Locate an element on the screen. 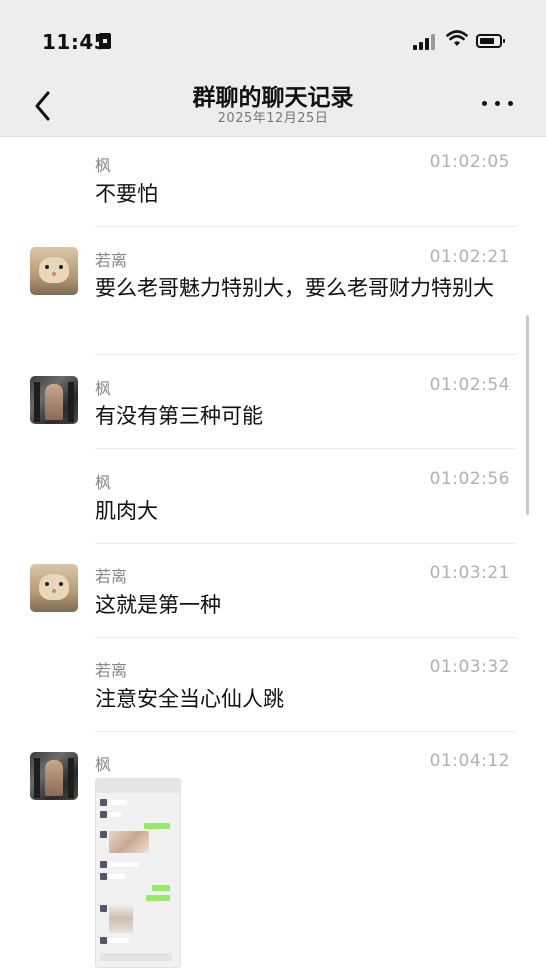 The image size is (546, 977). message-text: 这就是第一种 is located at coordinates (158, 605).